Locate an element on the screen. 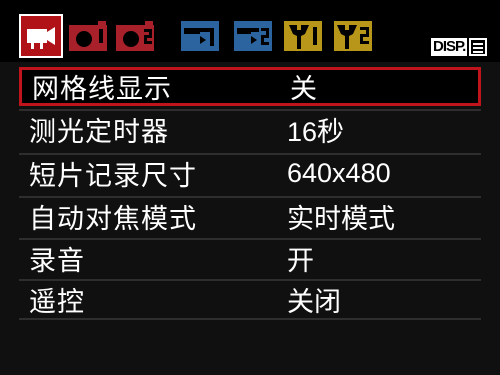 Image resolution: width=500 pixels, height=375 pixels. tab-movie is located at coordinates (41, 36).